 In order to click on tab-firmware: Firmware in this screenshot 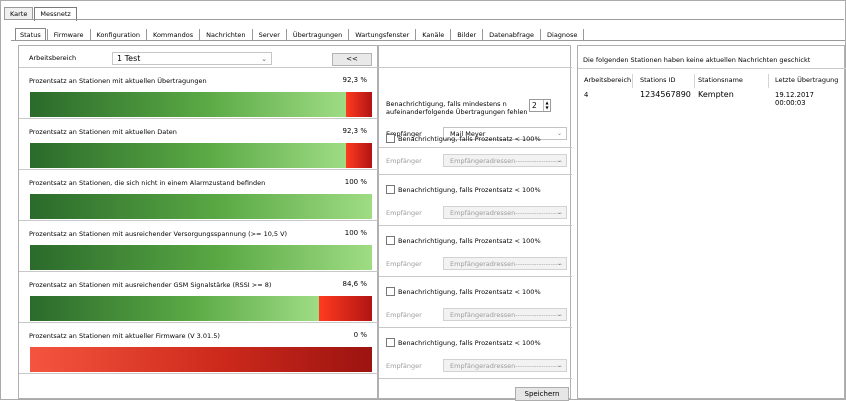, I will do `click(69, 34)`.